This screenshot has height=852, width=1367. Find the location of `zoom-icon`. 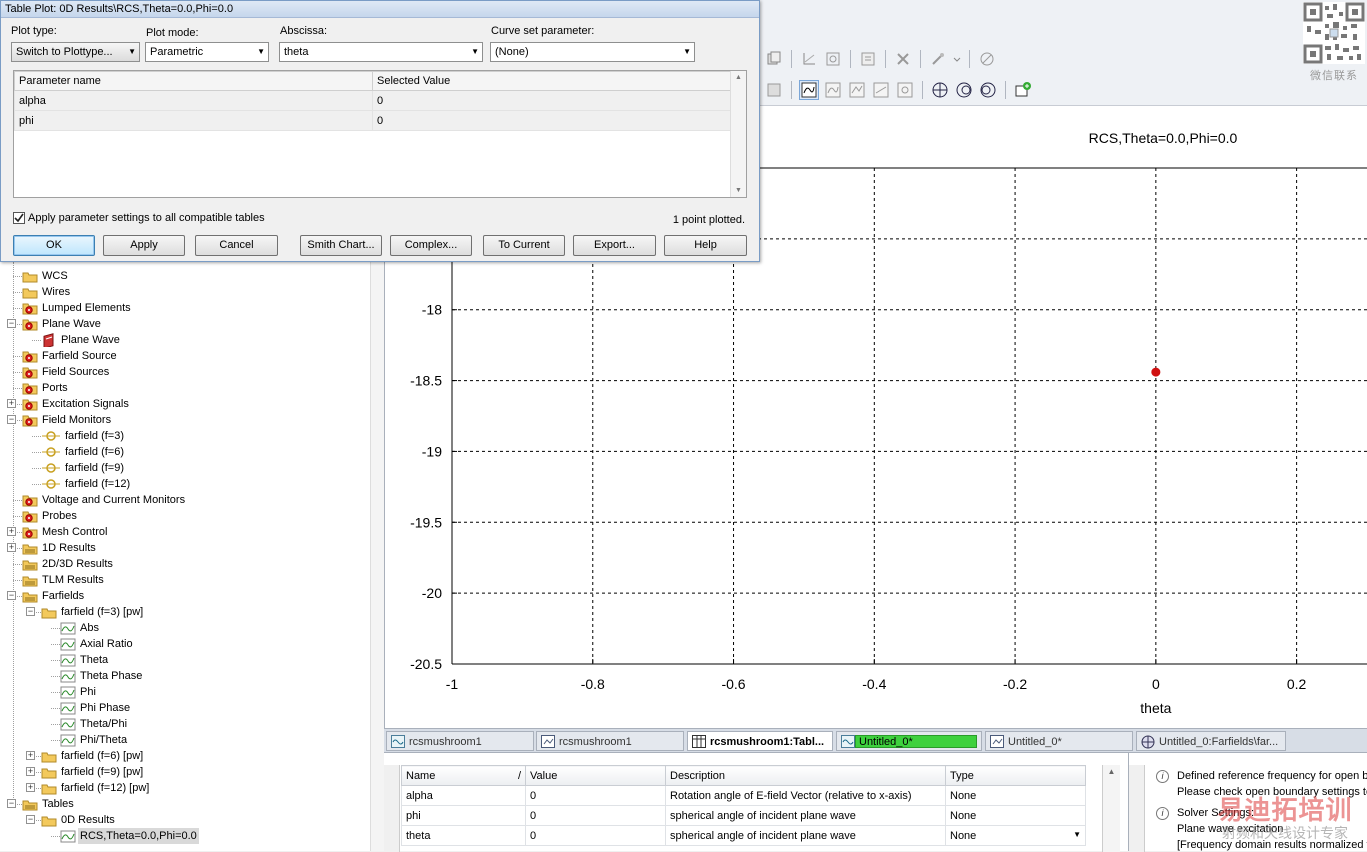

zoom-icon is located at coordinates (833, 59).